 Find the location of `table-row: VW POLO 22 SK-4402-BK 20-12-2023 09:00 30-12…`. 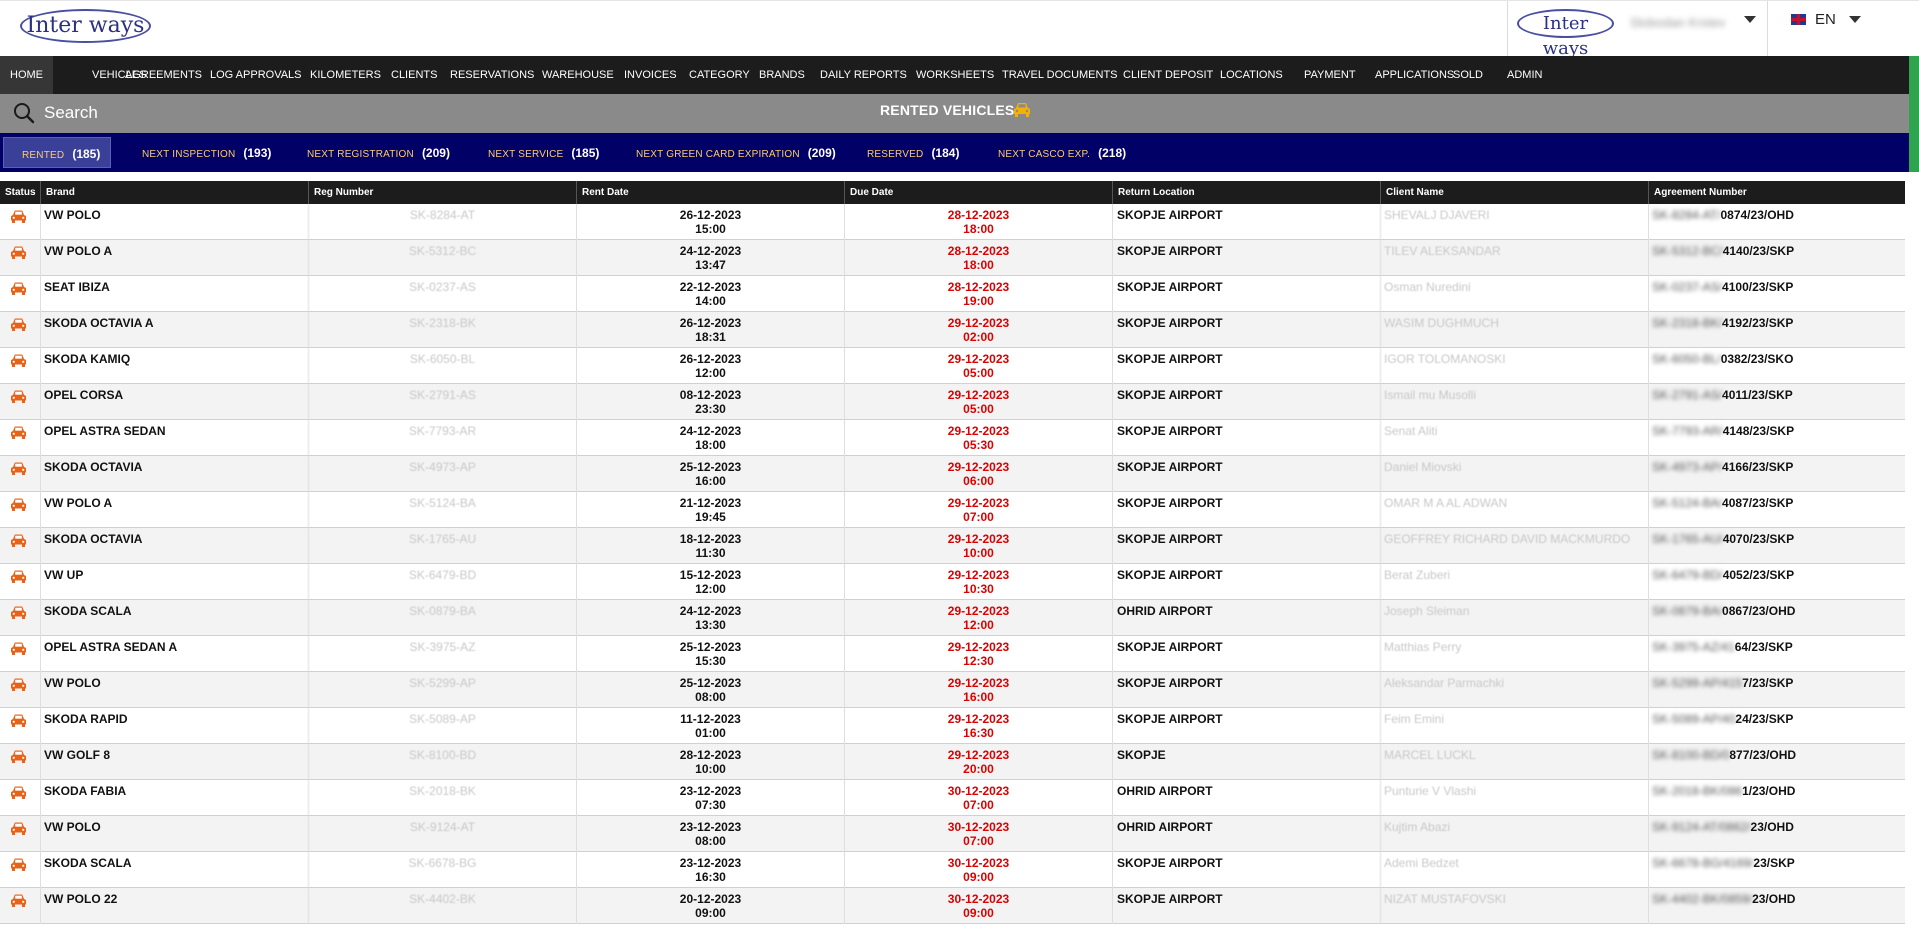

table-row: VW POLO 22 SK-4402-BK 20-12-2023 09:00 30-12… is located at coordinates (952, 906).